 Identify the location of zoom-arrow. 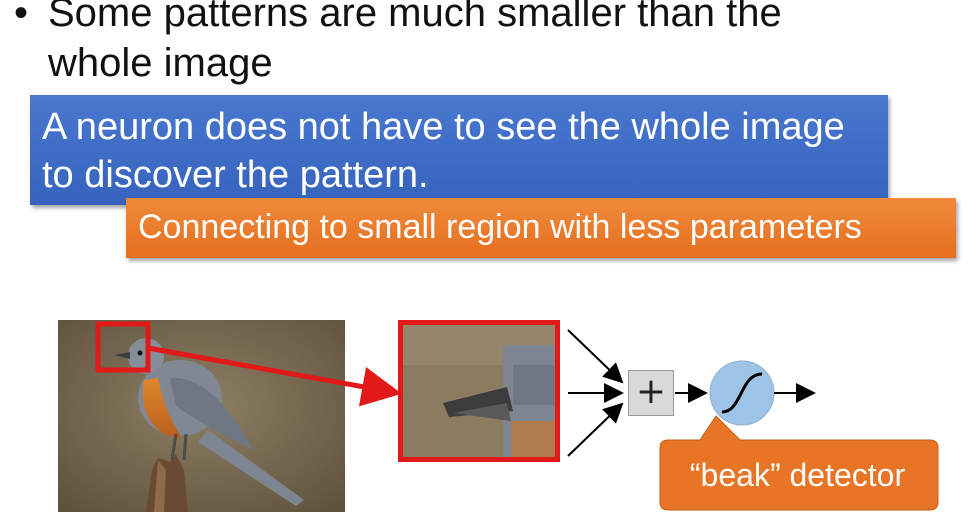
(274, 376).